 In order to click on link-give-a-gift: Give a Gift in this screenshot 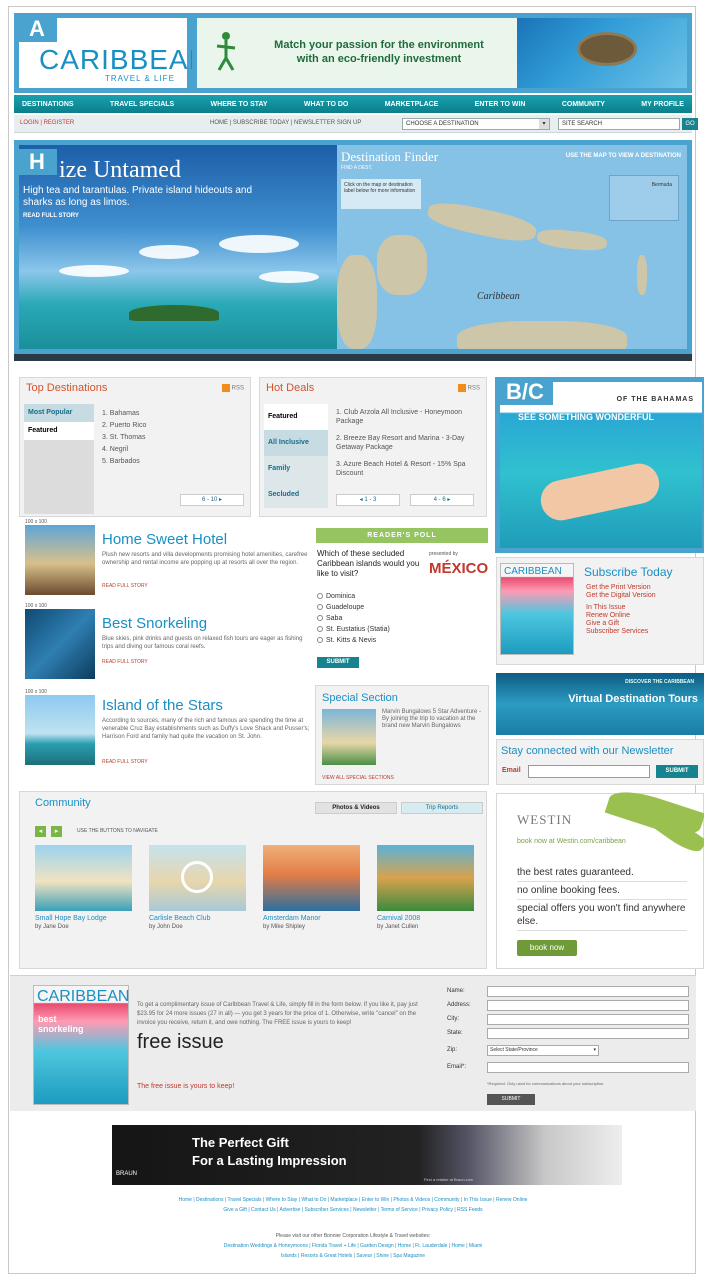, I will do `click(621, 624)`.